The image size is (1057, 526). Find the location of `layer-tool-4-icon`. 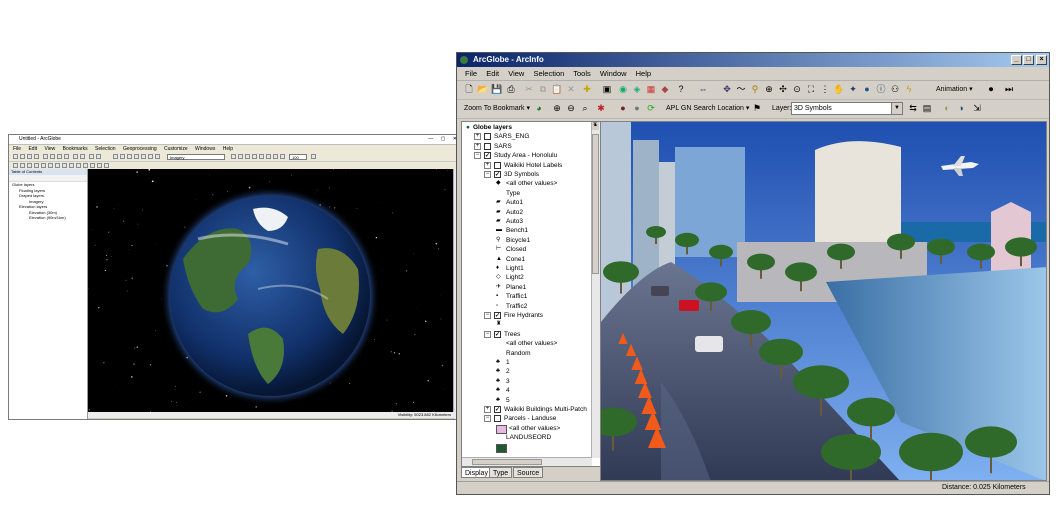

layer-tool-4-icon is located at coordinates (254, 156).